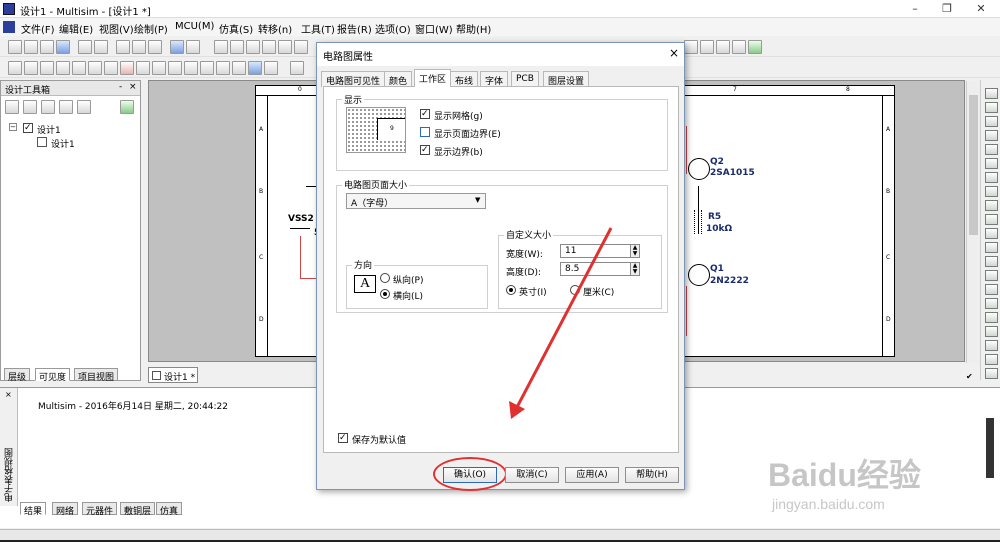  What do you see at coordinates (425, 132) in the screenshot?
I see `show-page-bounds-checkbox` at bounding box center [425, 132].